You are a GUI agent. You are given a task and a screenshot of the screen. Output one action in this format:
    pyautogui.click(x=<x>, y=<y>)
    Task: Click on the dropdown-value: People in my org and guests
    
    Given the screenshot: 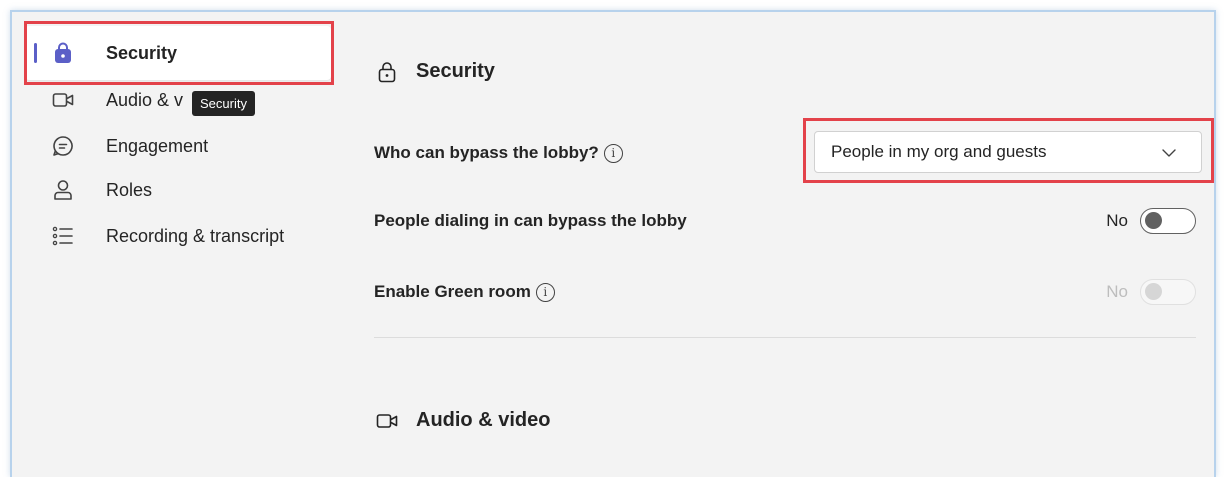 What is the action you would take?
    pyautogui.click(x=939, y=151)
    